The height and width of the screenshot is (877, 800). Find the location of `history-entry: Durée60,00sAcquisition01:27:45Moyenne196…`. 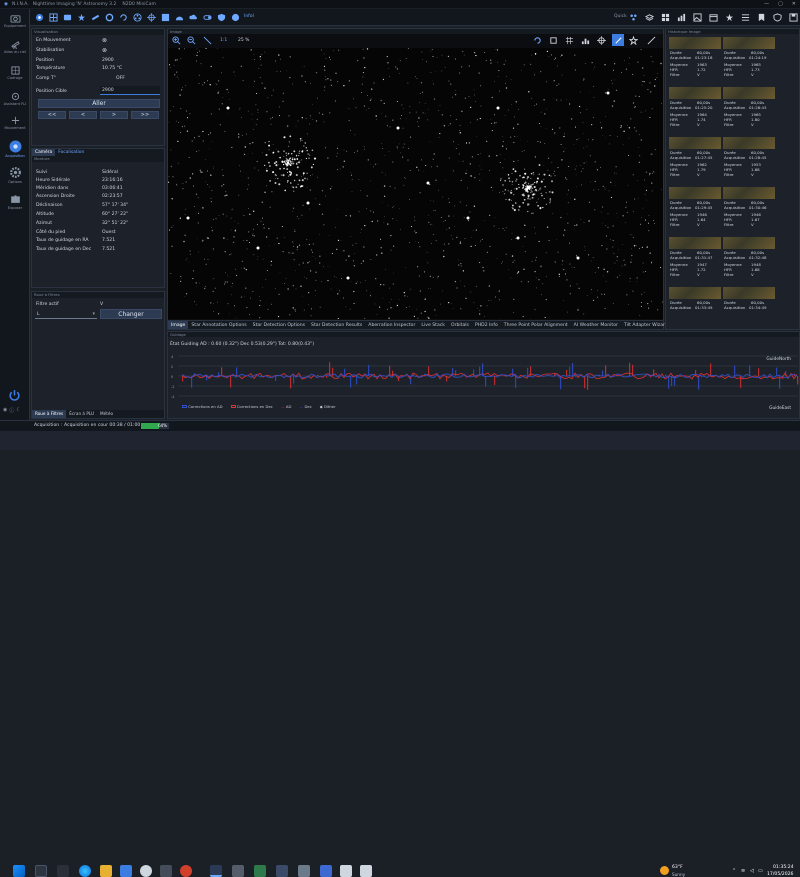

history-entry: Durée60,00sAcquisition01:27:45Moyenne196… is located at coordinates (695, 163).